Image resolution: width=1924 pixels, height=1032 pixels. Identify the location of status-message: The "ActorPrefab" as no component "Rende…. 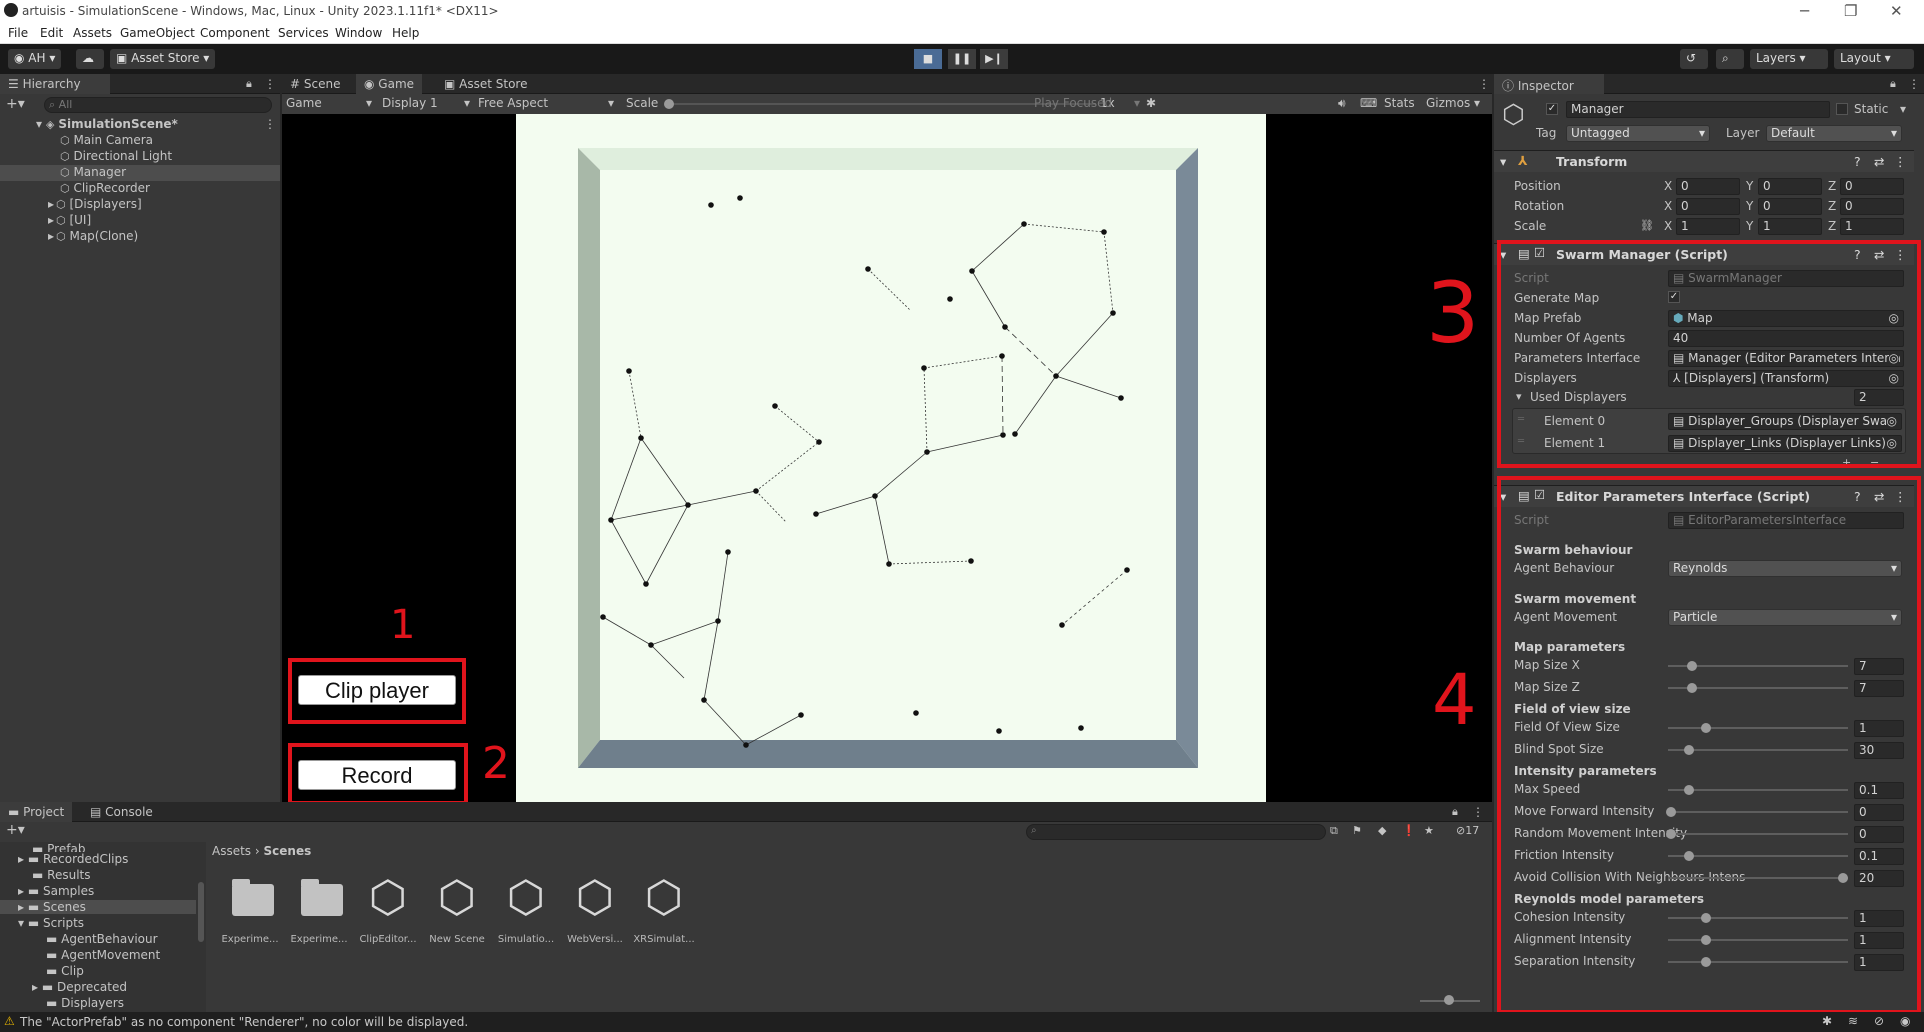
(244, 1022).